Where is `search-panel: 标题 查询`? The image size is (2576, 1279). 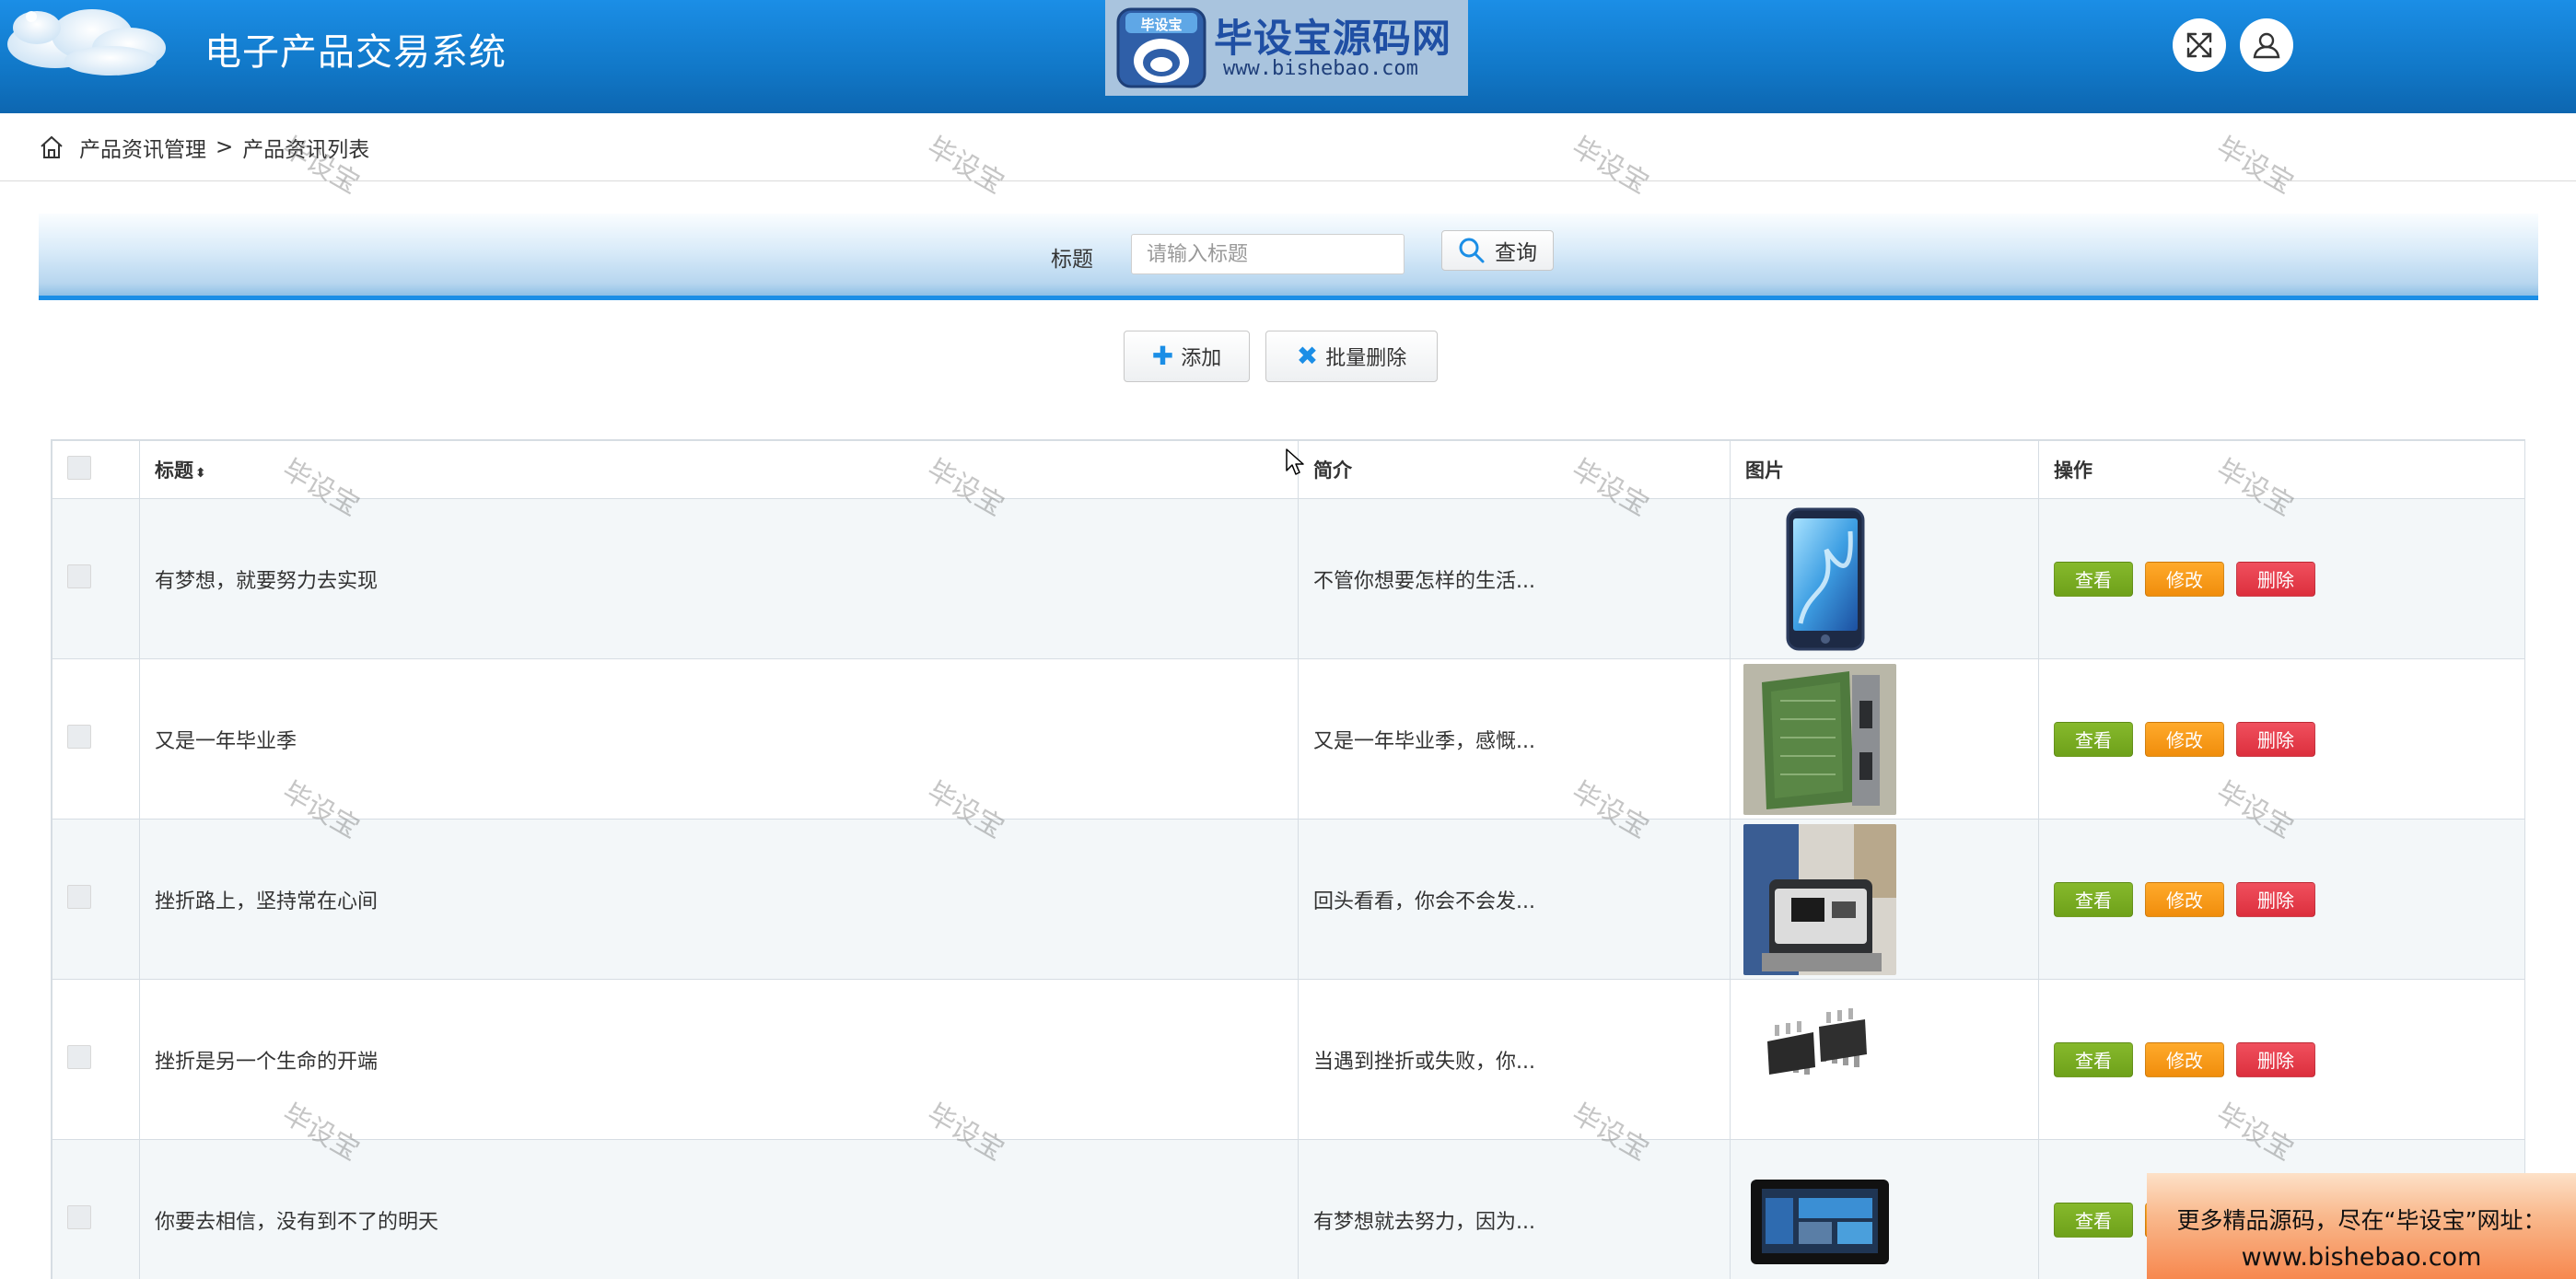 search-panel: 标题 查询 is located at coordinates (1288, 257).